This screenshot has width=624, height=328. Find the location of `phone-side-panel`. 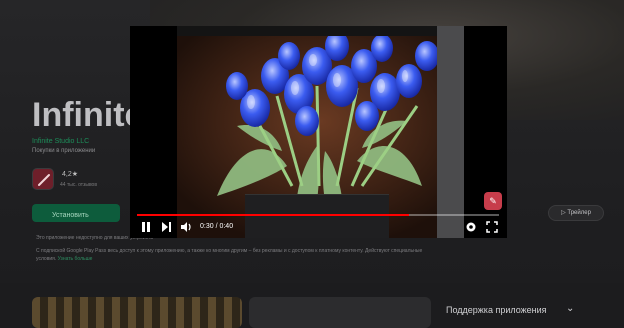

phone-side-panel is located at coordinates (450, 132).